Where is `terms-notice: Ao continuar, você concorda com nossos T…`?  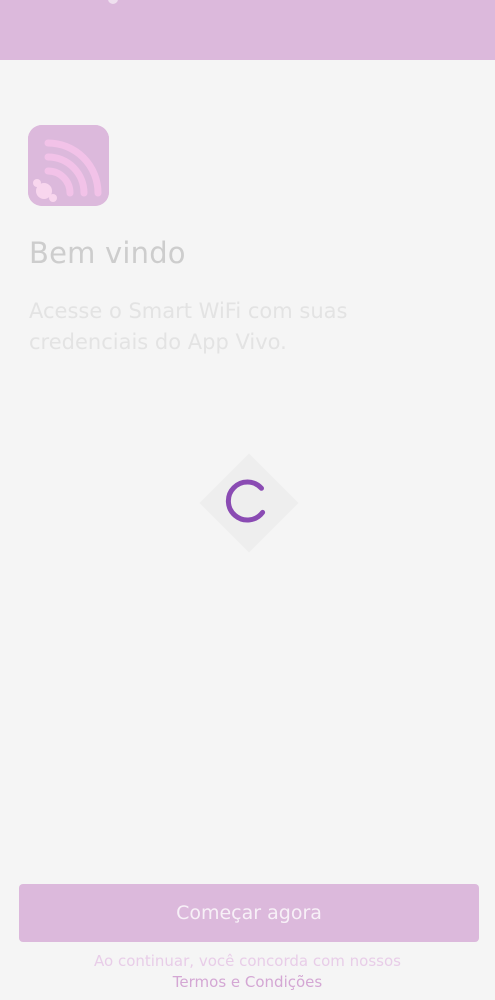 terms-notice: Ao continuar, você concorda com nossos T… is located at coordinates (247, 972).